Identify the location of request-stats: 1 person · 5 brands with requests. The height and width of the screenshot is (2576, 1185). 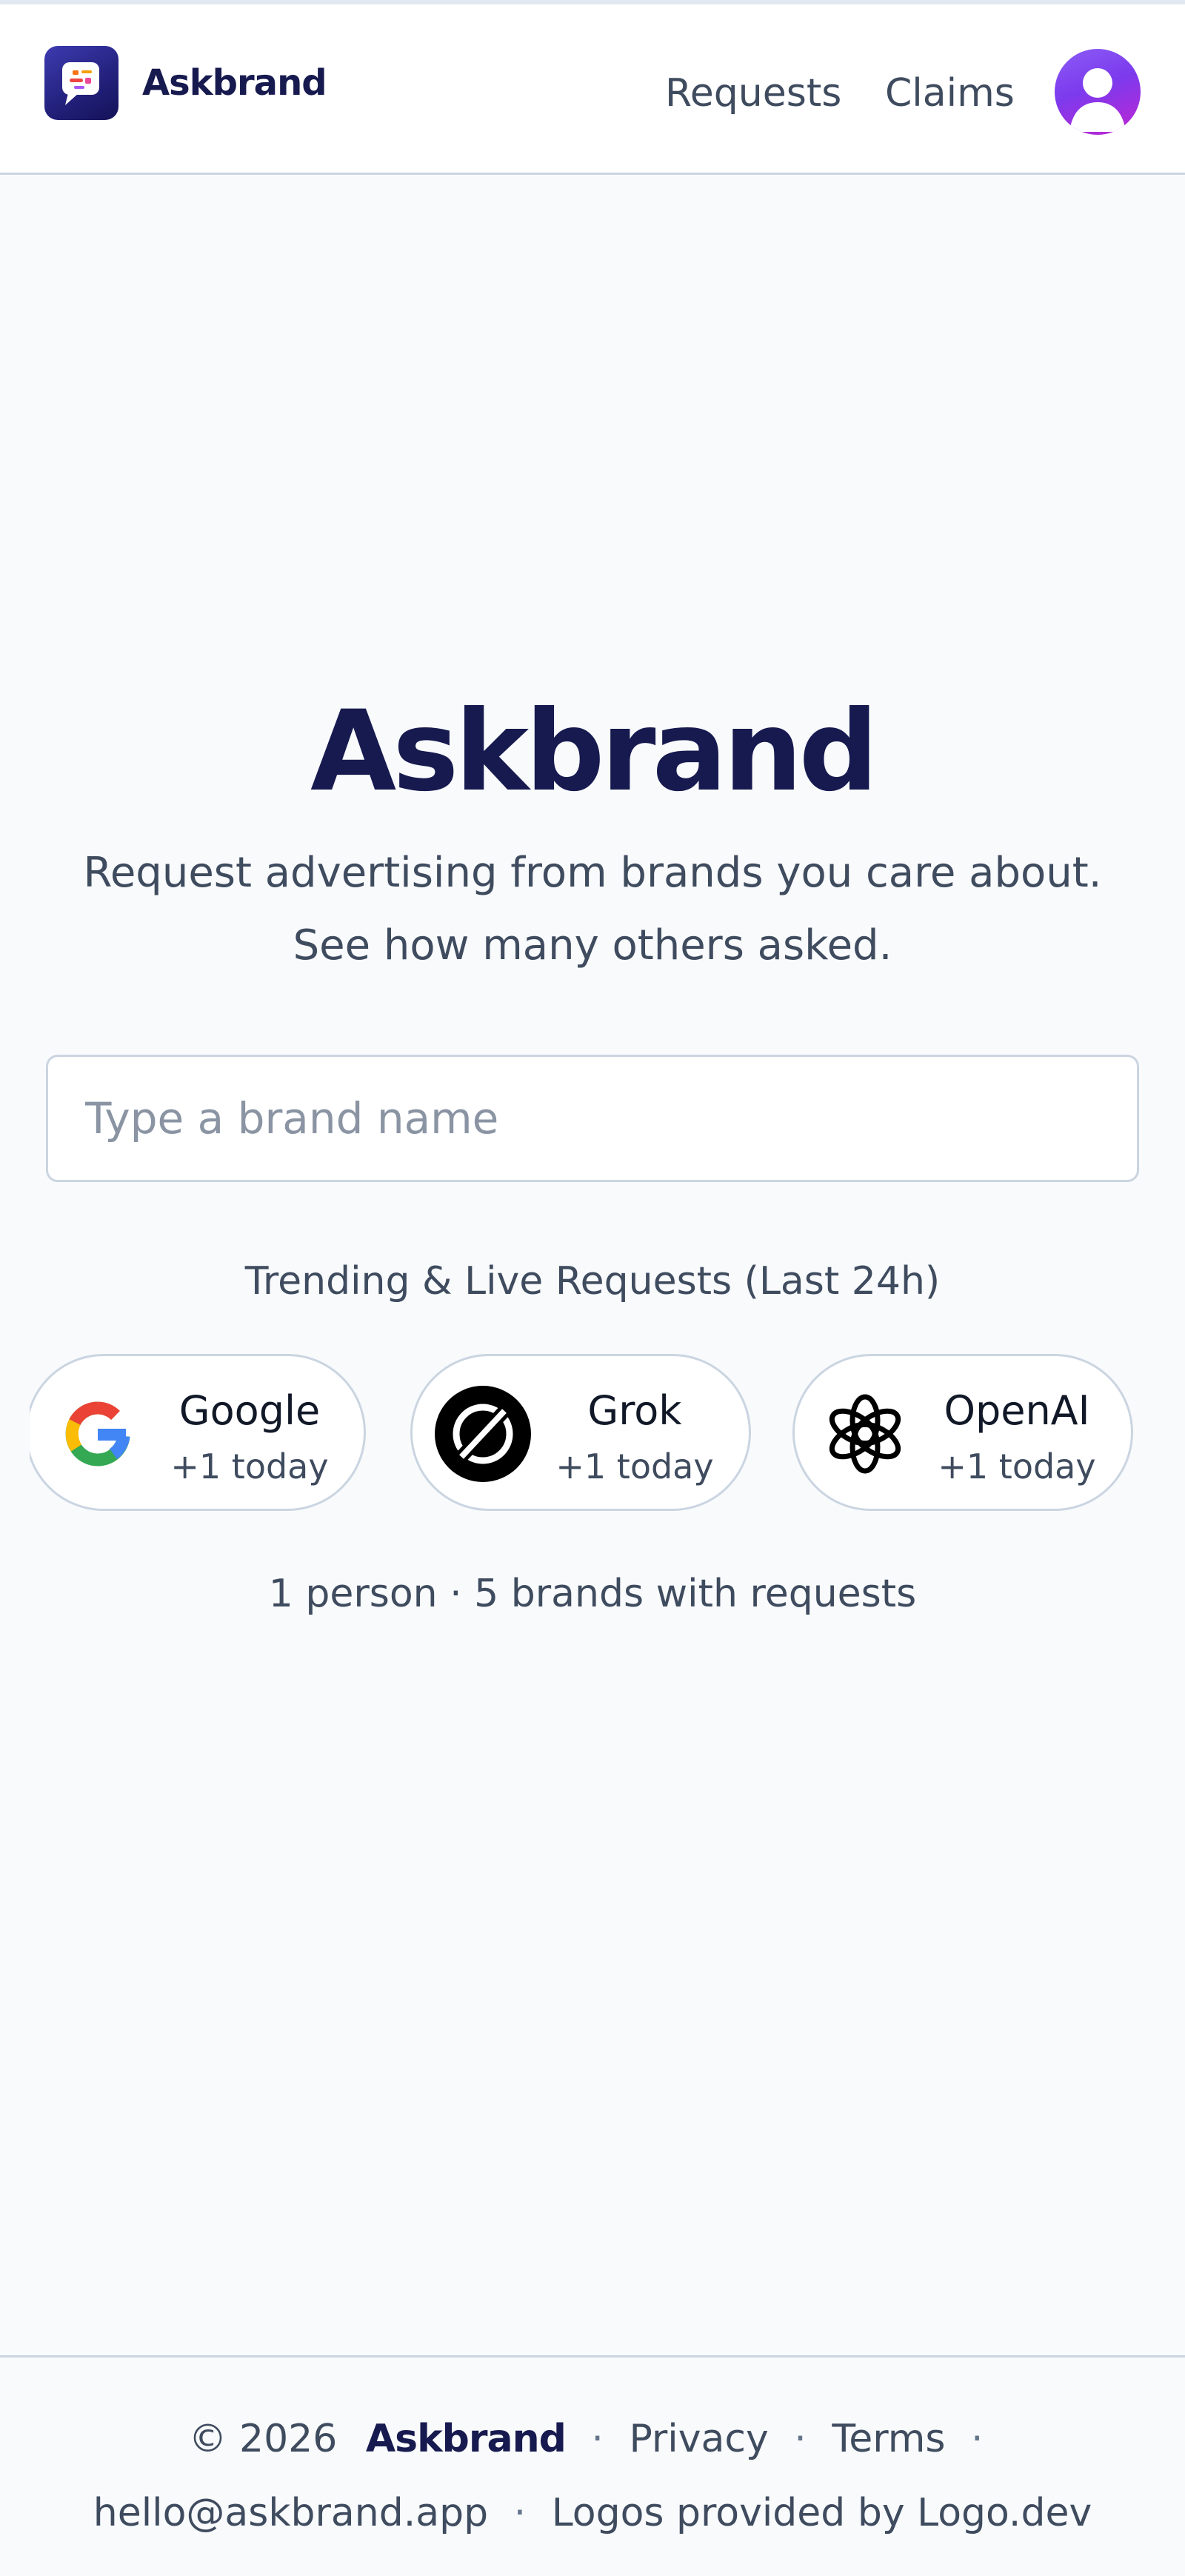
(592, 1594).